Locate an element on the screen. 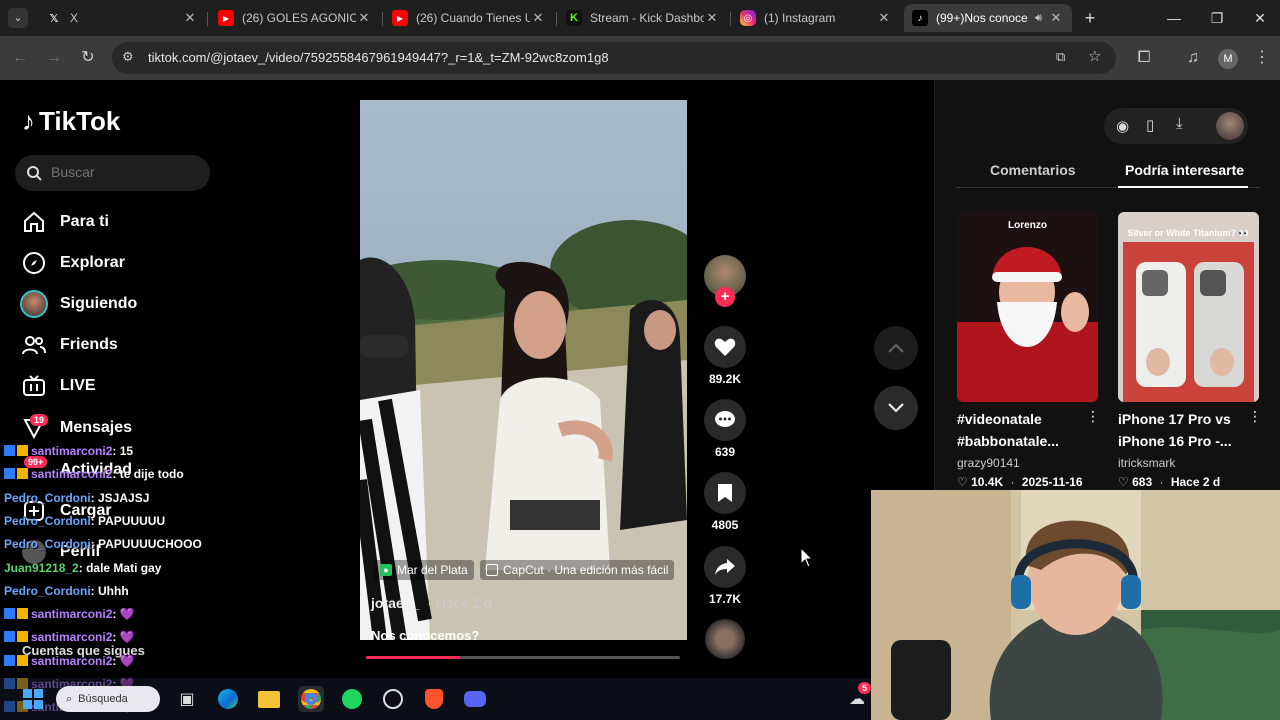  windows-logo-icon is located at coordinates (33, 699).